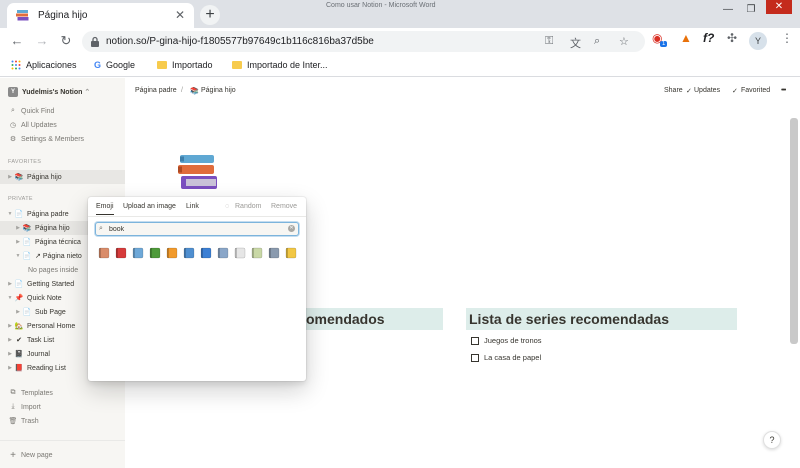  I want to click on todo-item: Juegos de tronos, so click(506, 340).